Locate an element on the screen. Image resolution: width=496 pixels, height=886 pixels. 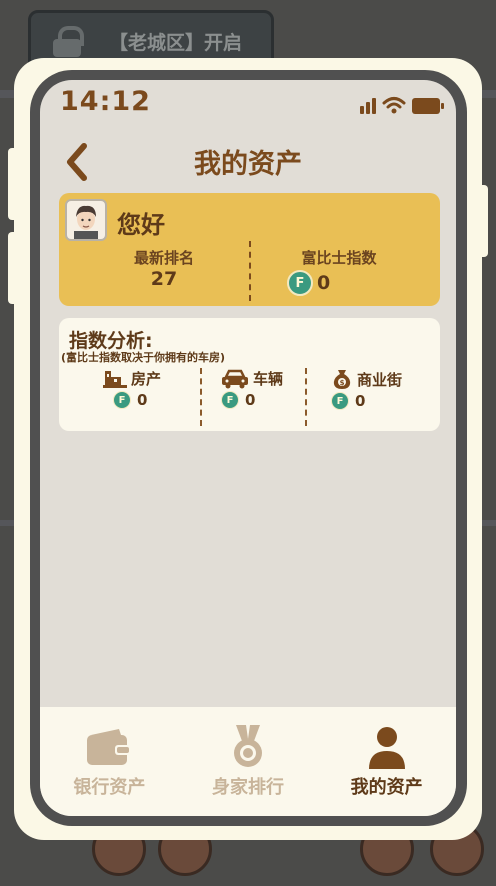
bottom-nav: 银行资产 身家排行 我的资产 is located at coordinates (248, 761).